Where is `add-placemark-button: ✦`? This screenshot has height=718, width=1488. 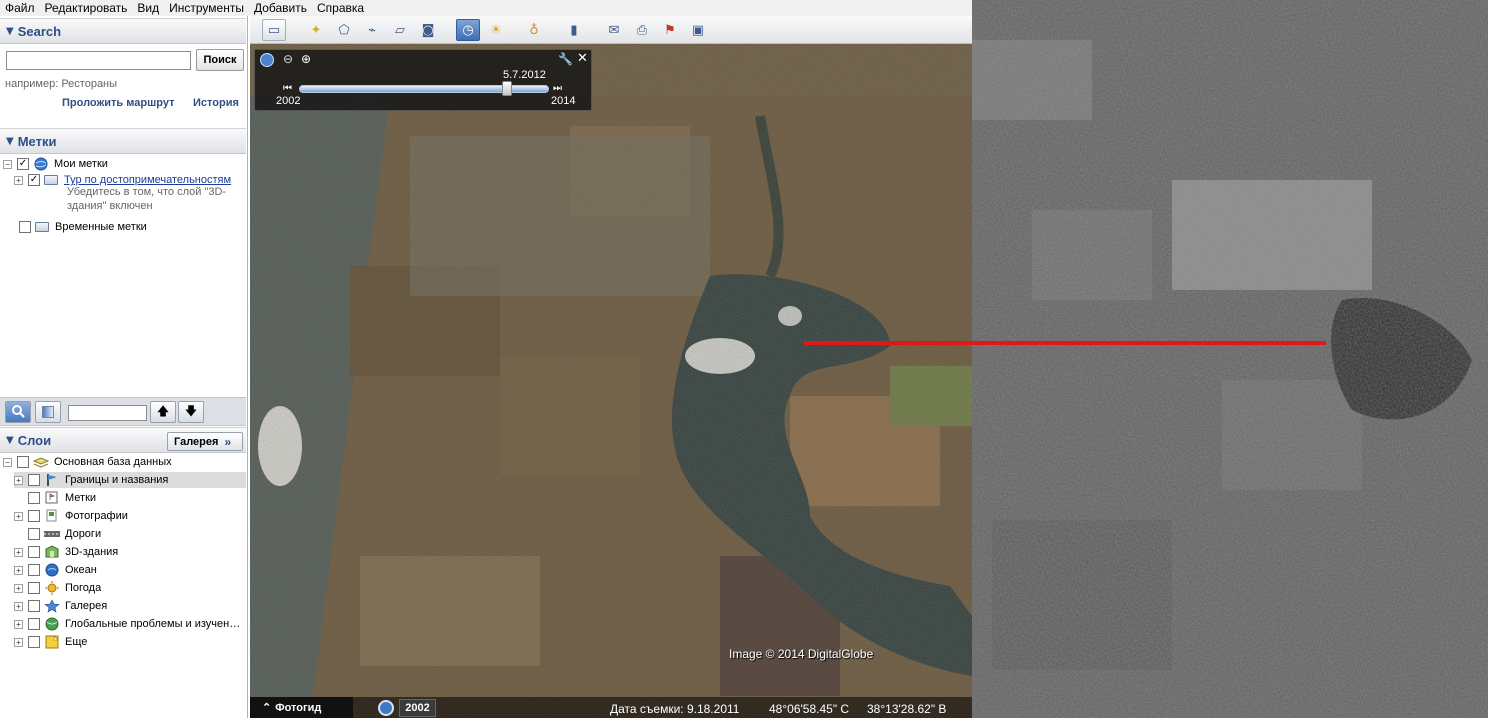
add-placemark-button: ✦ is located at coordinates (316, 30).